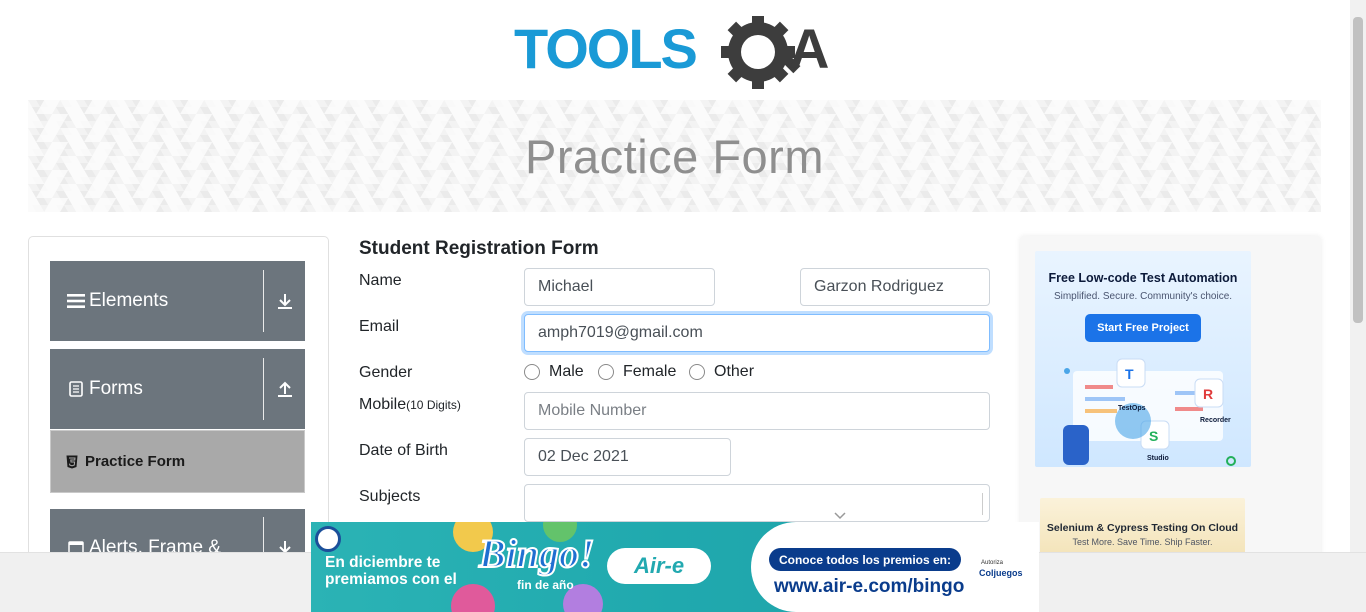 The width and height of the screenshot is (1366, 612). Describe the element at coordinates (129, 300) in the screenshot. I see `sidebar-group-label: Elements` at that location.